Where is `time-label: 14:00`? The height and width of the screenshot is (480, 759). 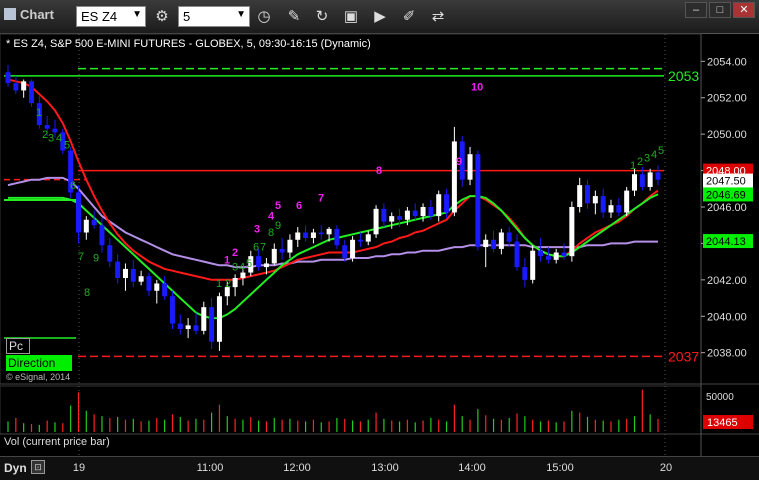 time-label: 14:00 is located at coordinates (472, 468).